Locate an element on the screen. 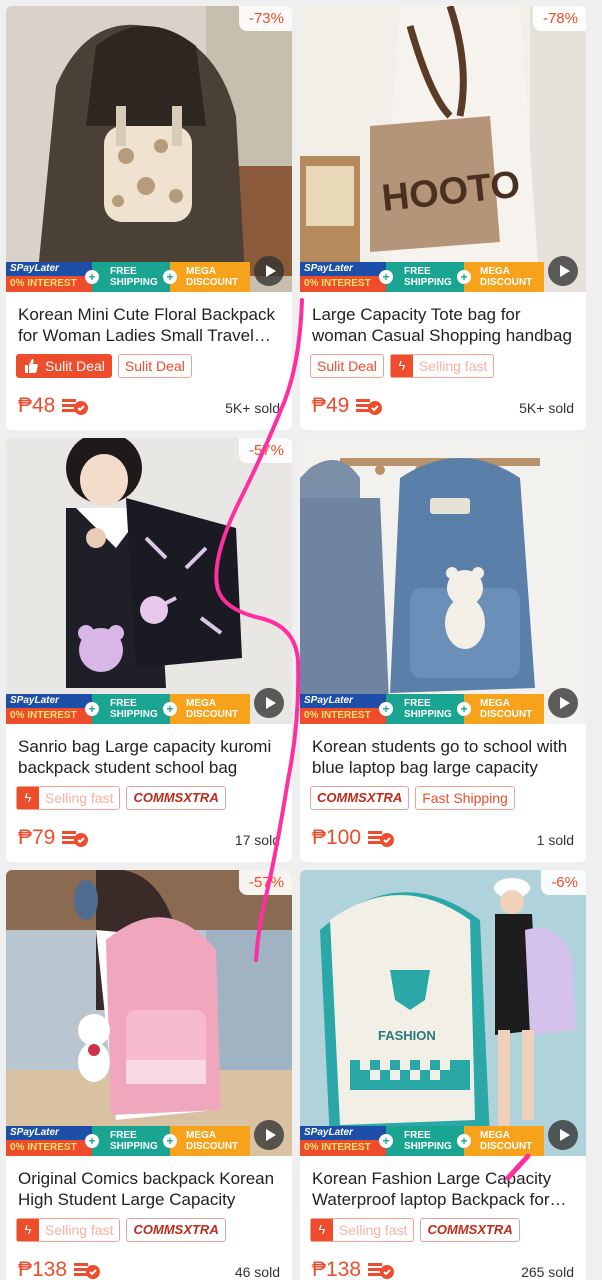  sold-count: 1 sold is located at coordinates (555, 840).